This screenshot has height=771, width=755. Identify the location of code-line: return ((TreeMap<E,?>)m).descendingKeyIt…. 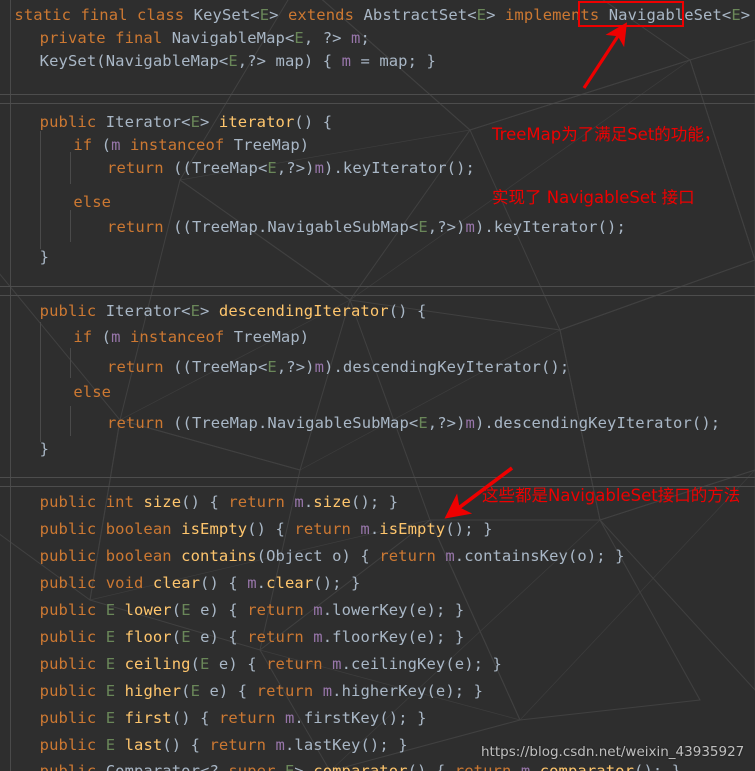
(377, 367).